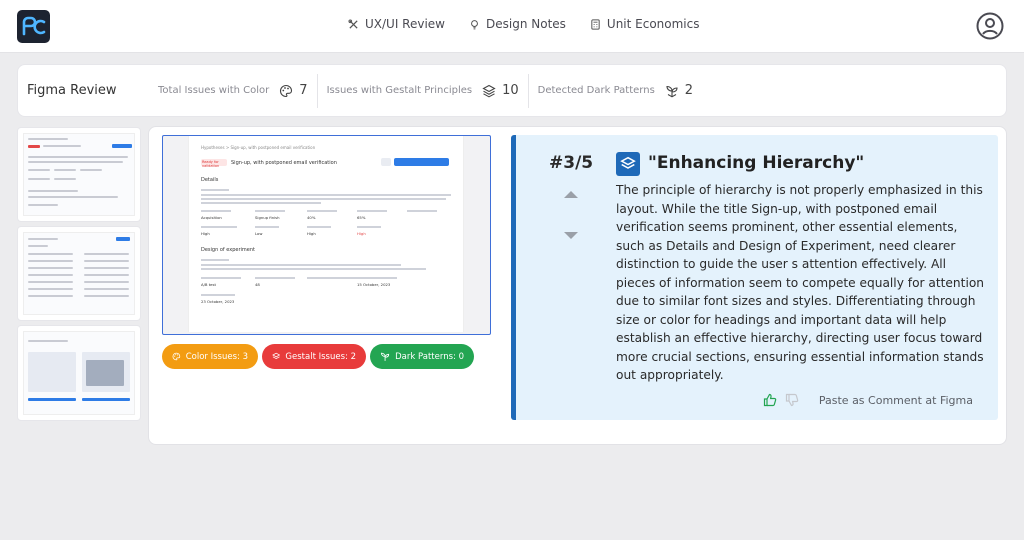 The image size is (1024, 540). I want to click on preview-section-design: Design of experiment, so click(228, 250).